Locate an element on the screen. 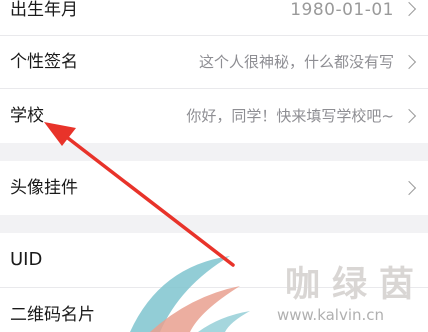  uid-label: UID is located at coordinates (26, 259).